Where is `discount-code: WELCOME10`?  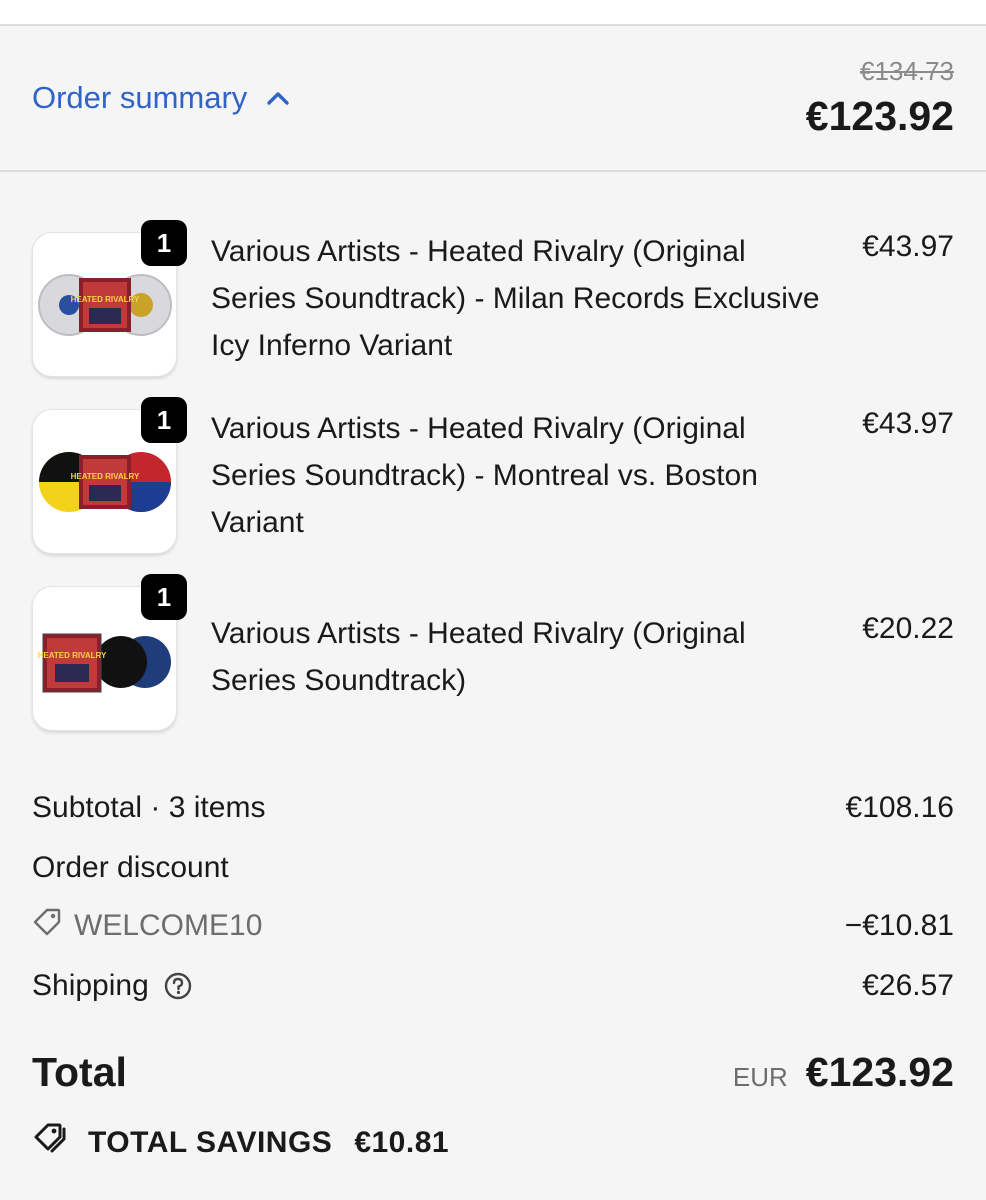
discount-code: WELCOME10 is located at coordinates (147, 926).